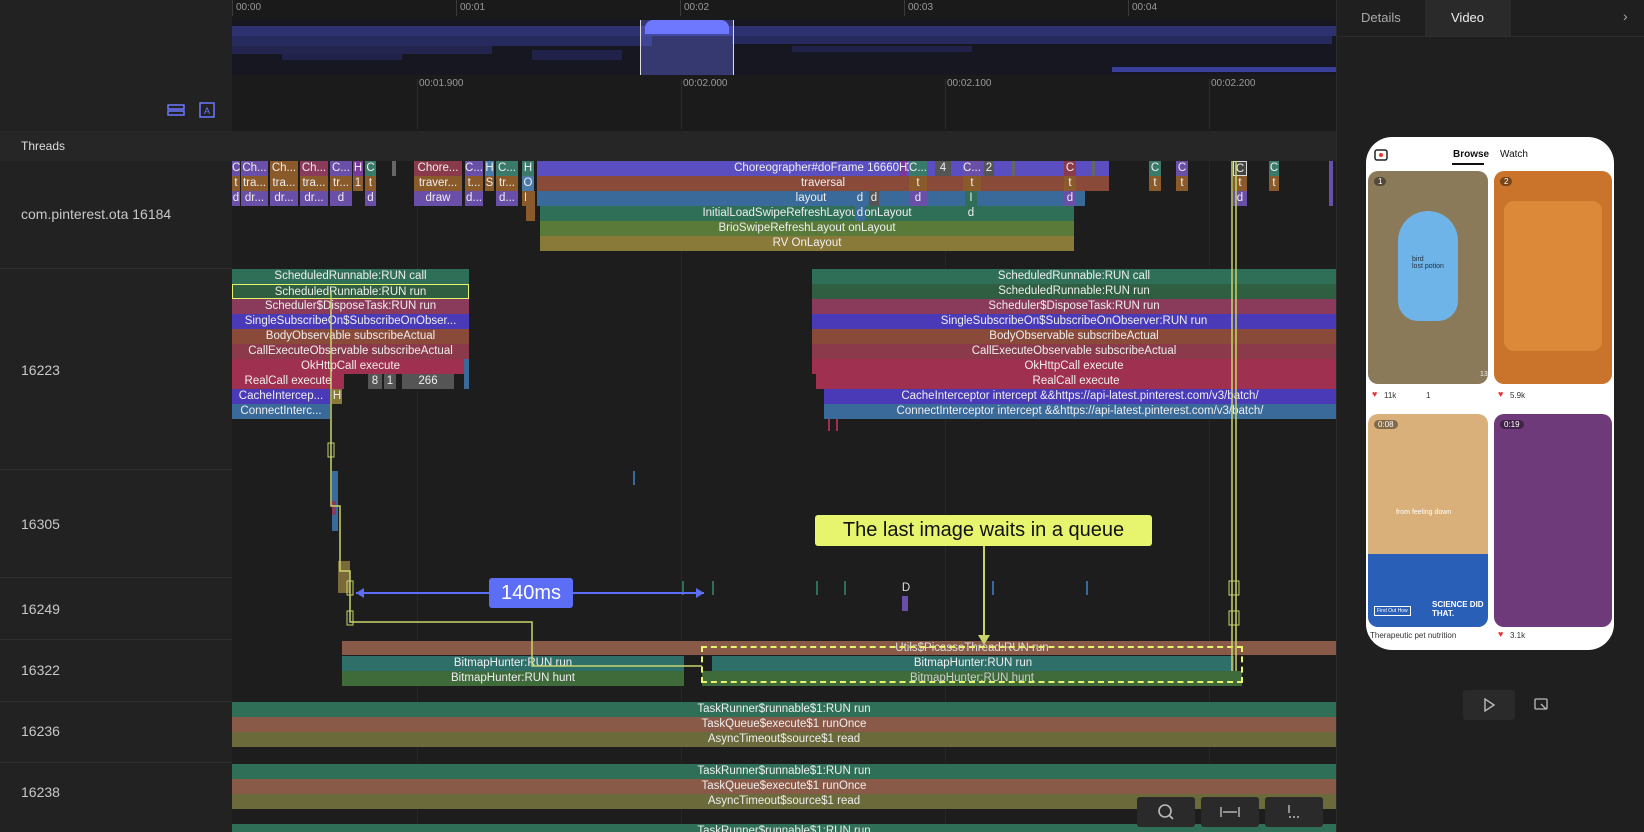  I want to click on tab-details: Details, so click(1381, 17).